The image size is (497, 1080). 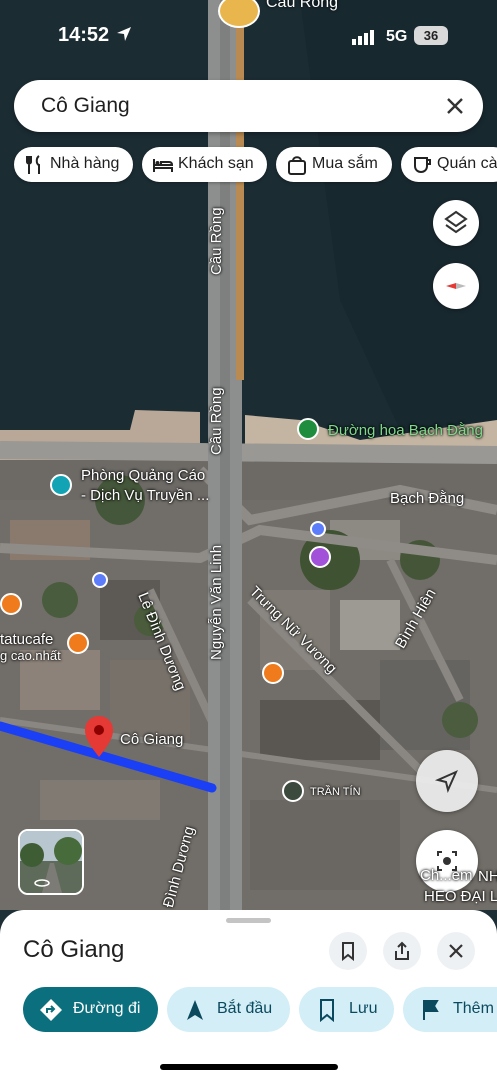 I want to click on directions-icon, so click(x=51, y=1010).